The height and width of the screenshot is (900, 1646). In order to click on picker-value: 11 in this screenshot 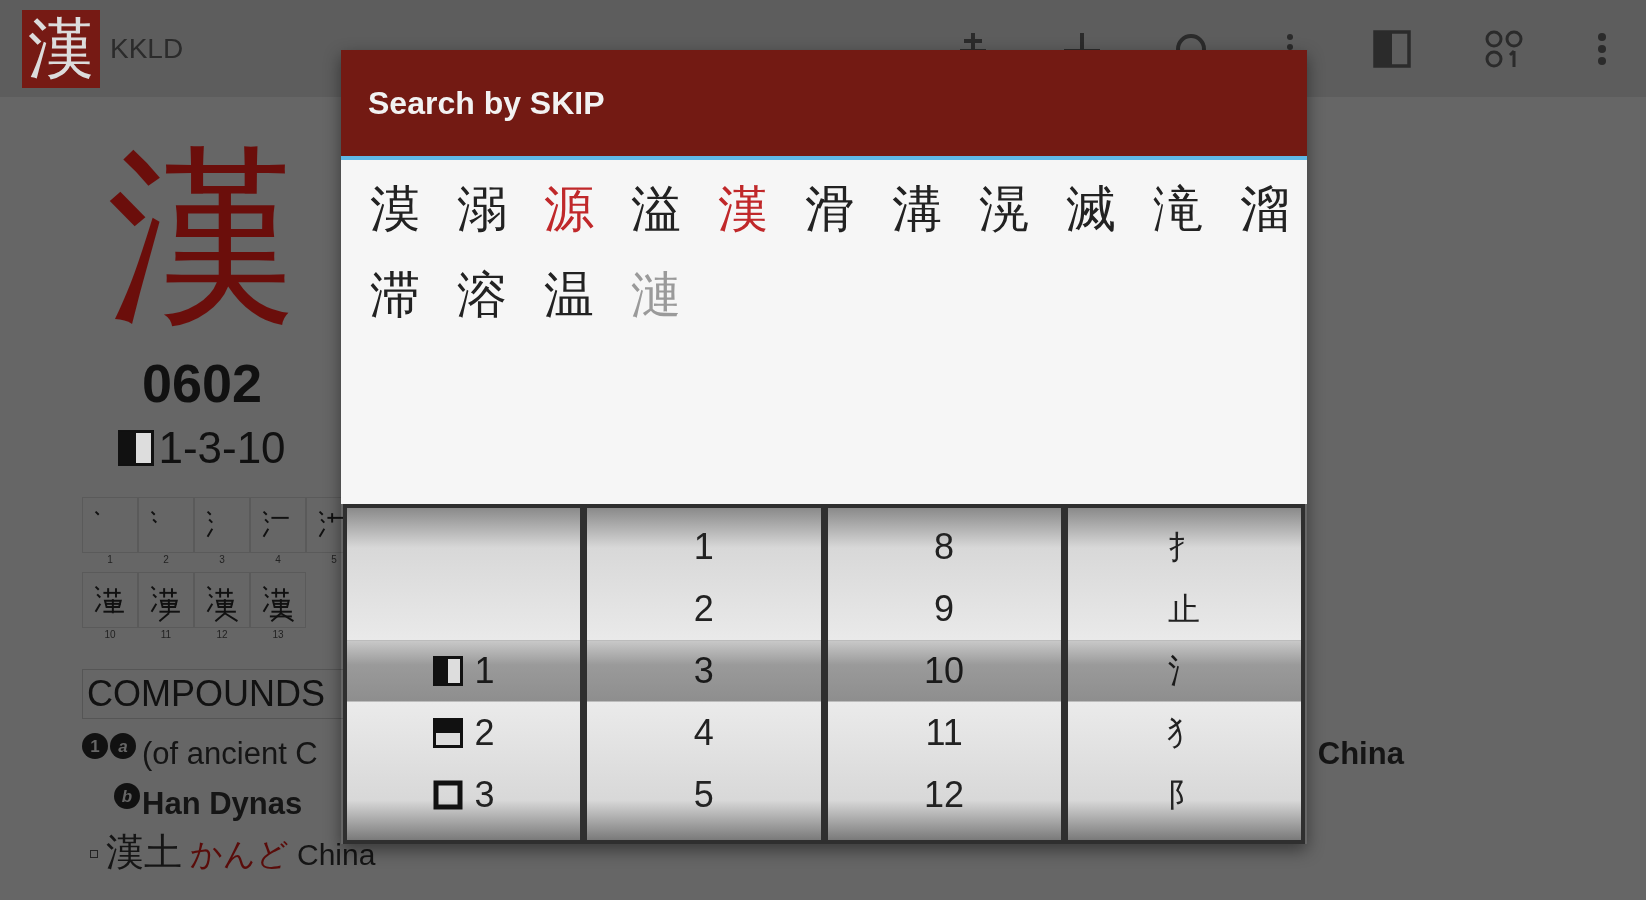, I will do `click(944, 733)`.